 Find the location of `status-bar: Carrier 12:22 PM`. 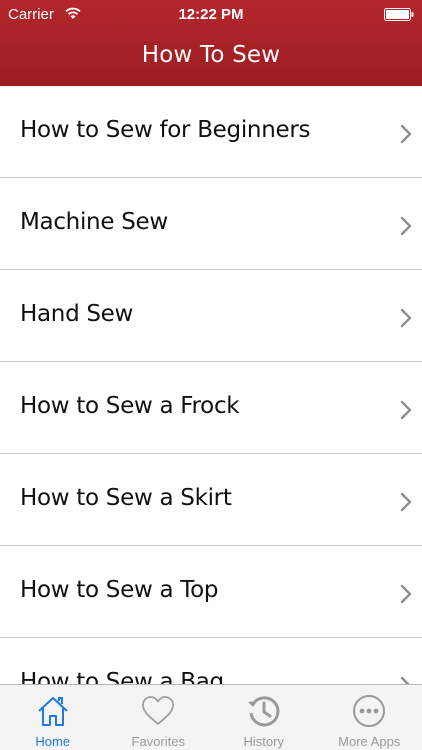

status-bar: Carrier 12:22 PM is located at coordinates (211, 16).